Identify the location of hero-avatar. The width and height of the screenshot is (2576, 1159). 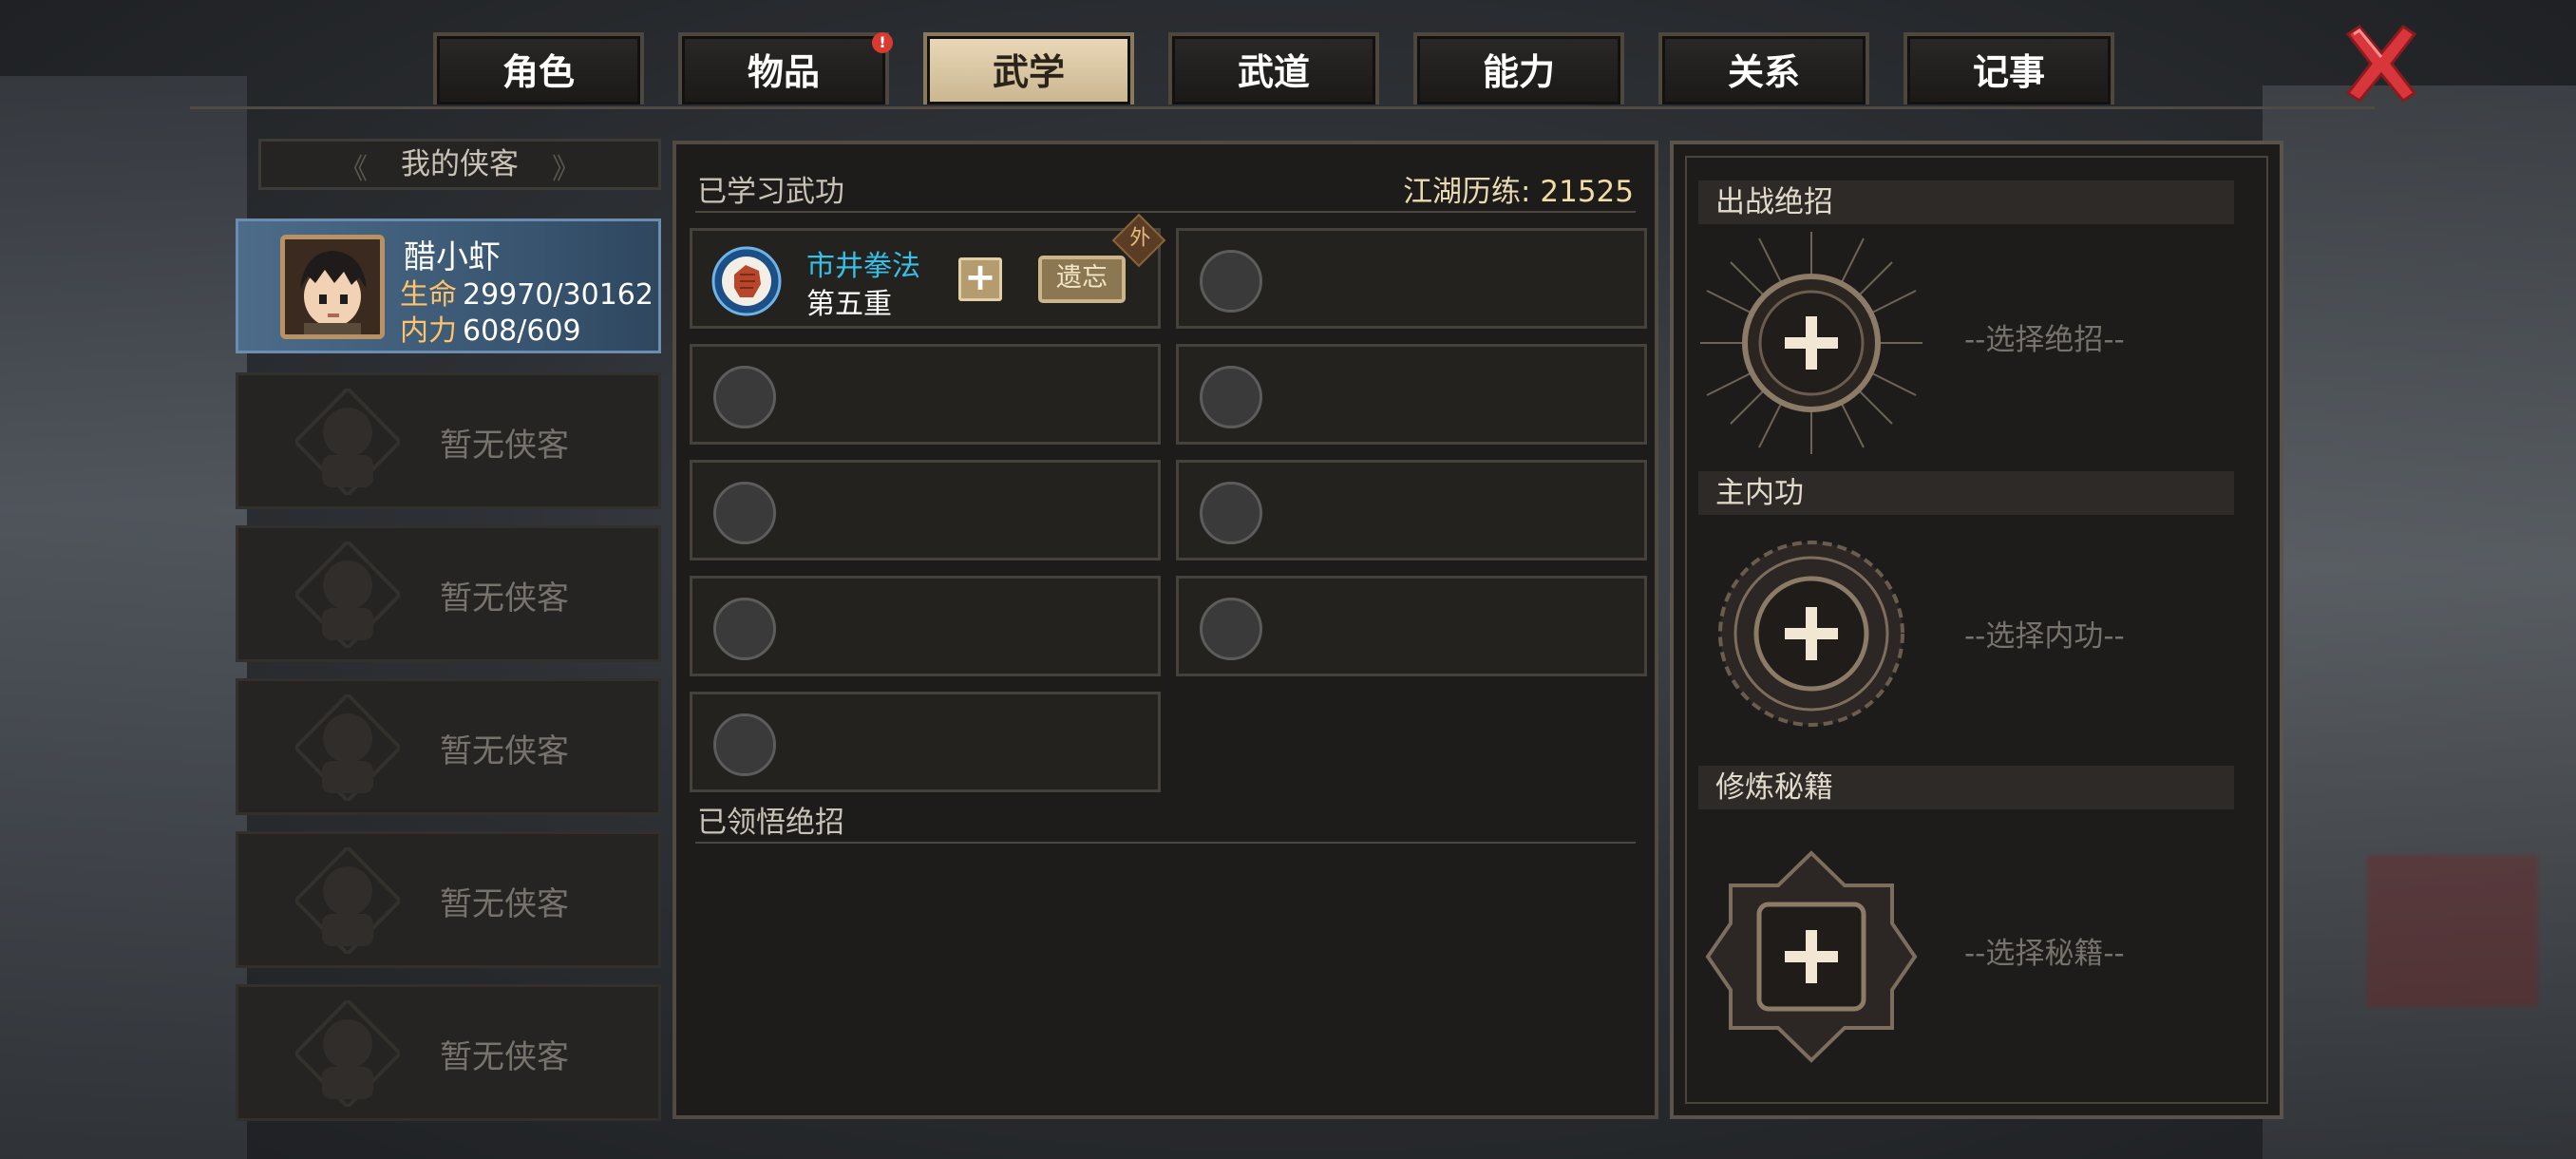
(332, 287).